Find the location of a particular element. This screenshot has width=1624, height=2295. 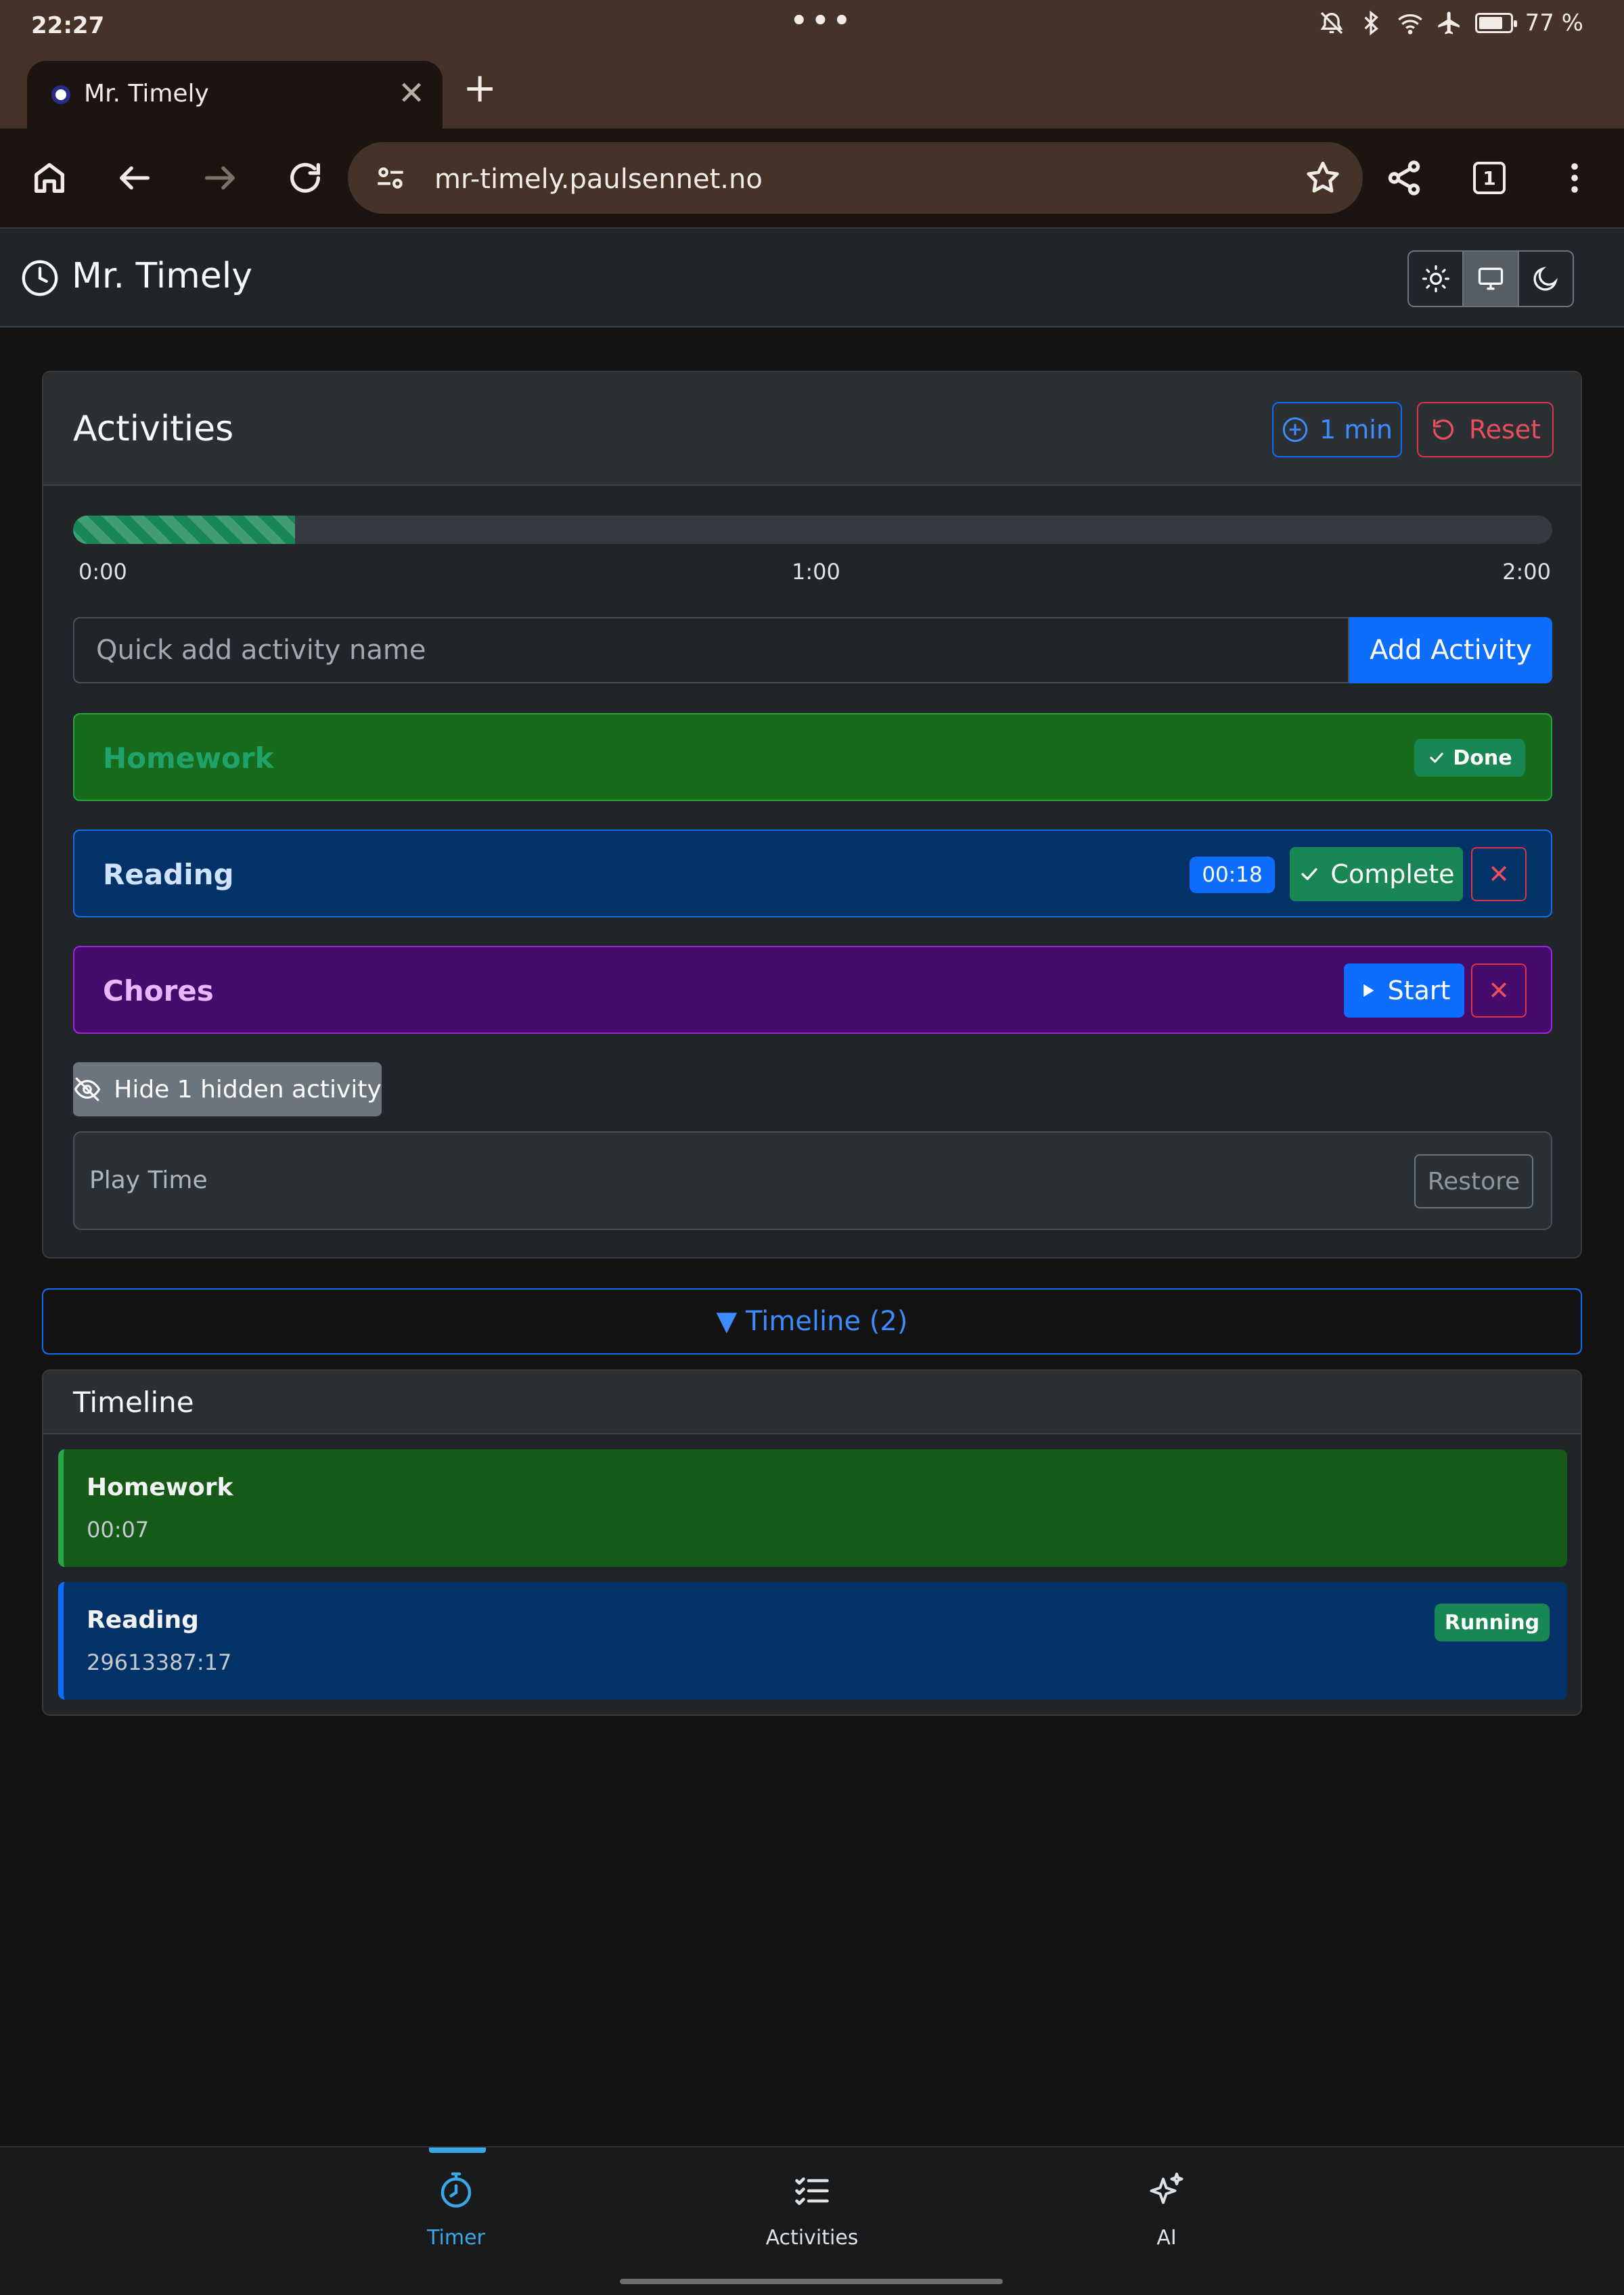

status-time: 22:27 is located at coordinates (68, 26).